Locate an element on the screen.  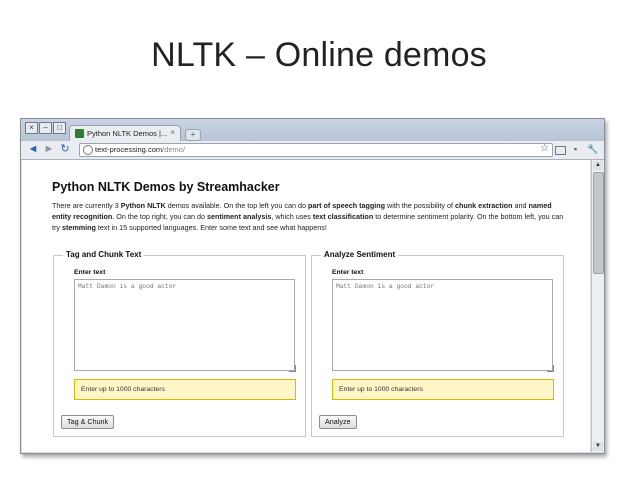
tab-close-icon: × is located at coordinates (172, 132).